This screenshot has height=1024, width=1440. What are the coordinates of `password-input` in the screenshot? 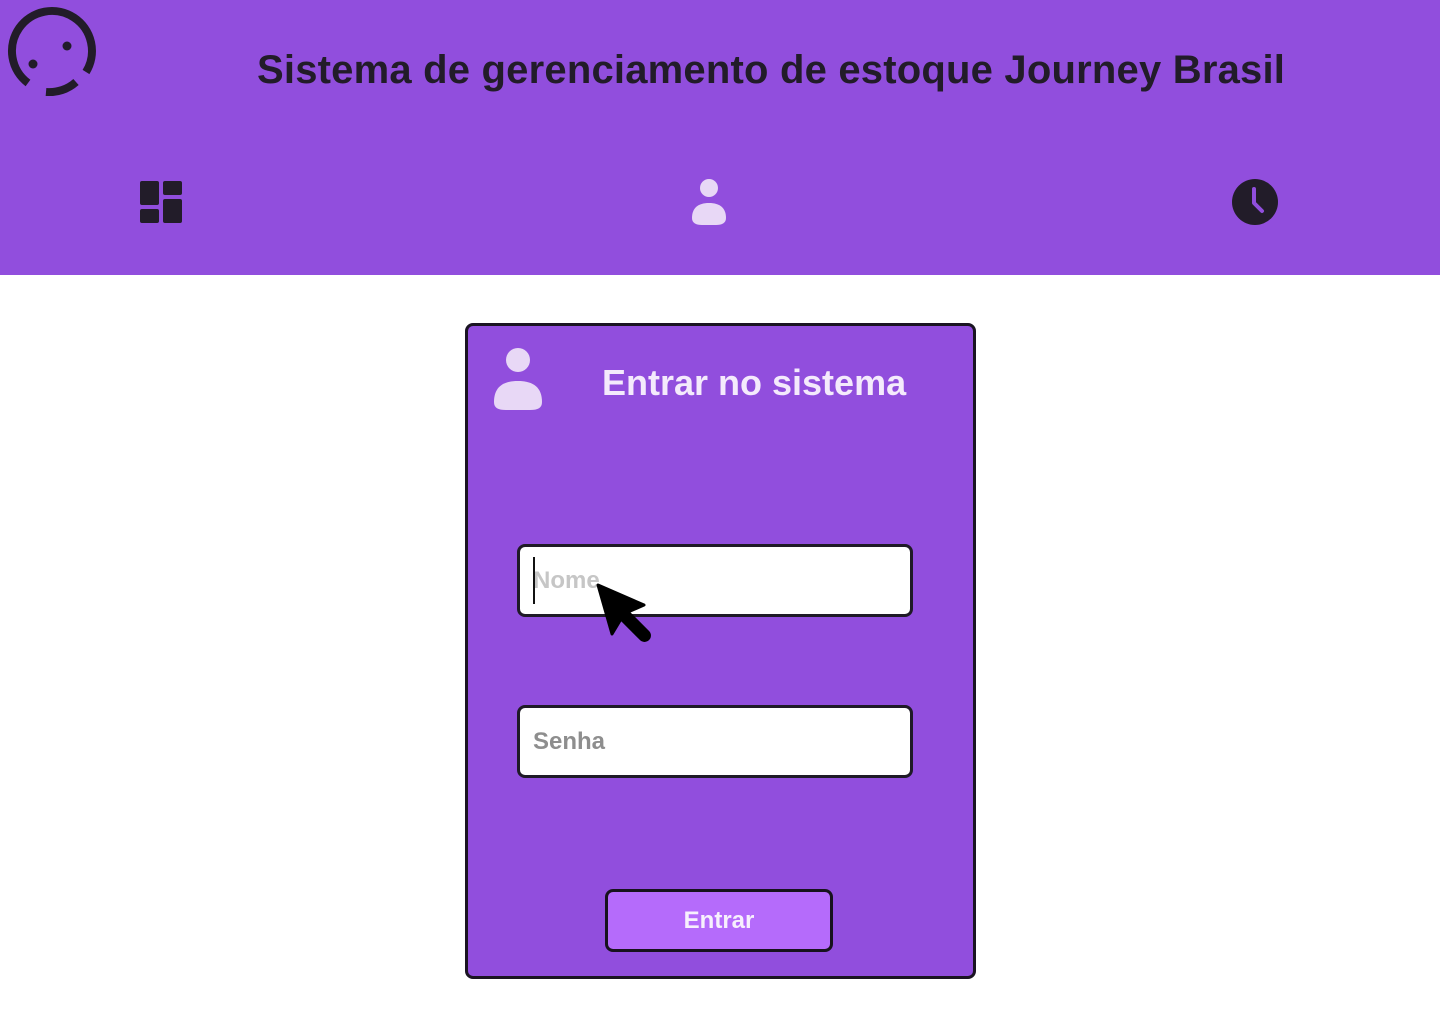 It's located at (715, 741).